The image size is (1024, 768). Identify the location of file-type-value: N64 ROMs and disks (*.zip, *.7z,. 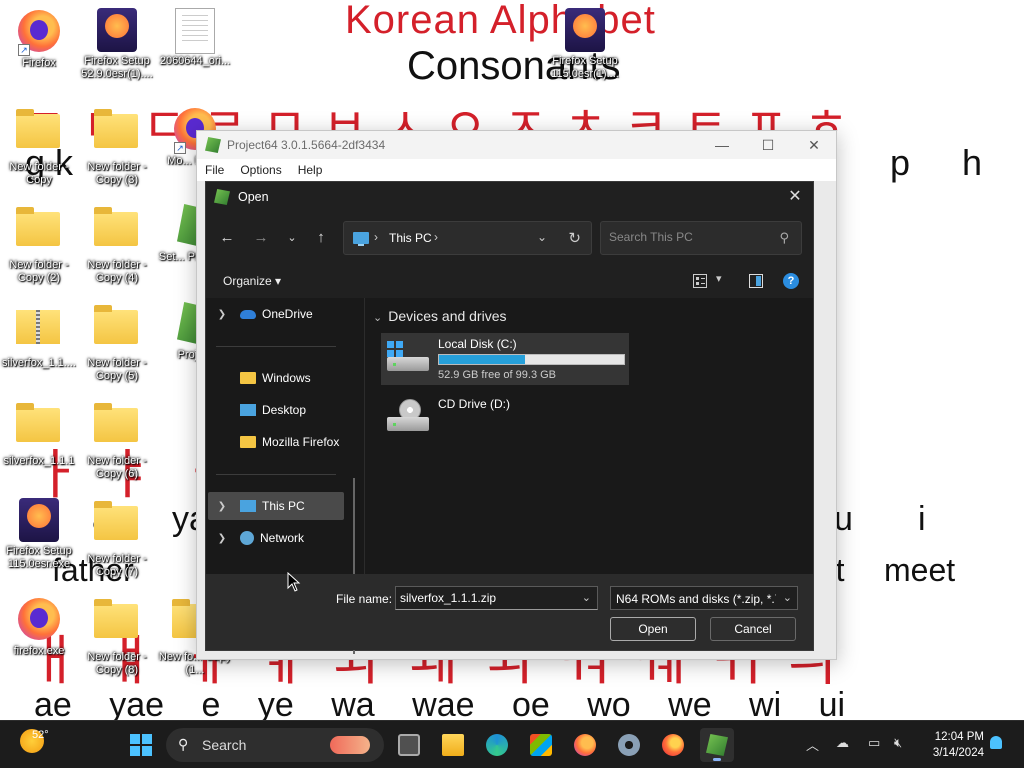
(696, 599).